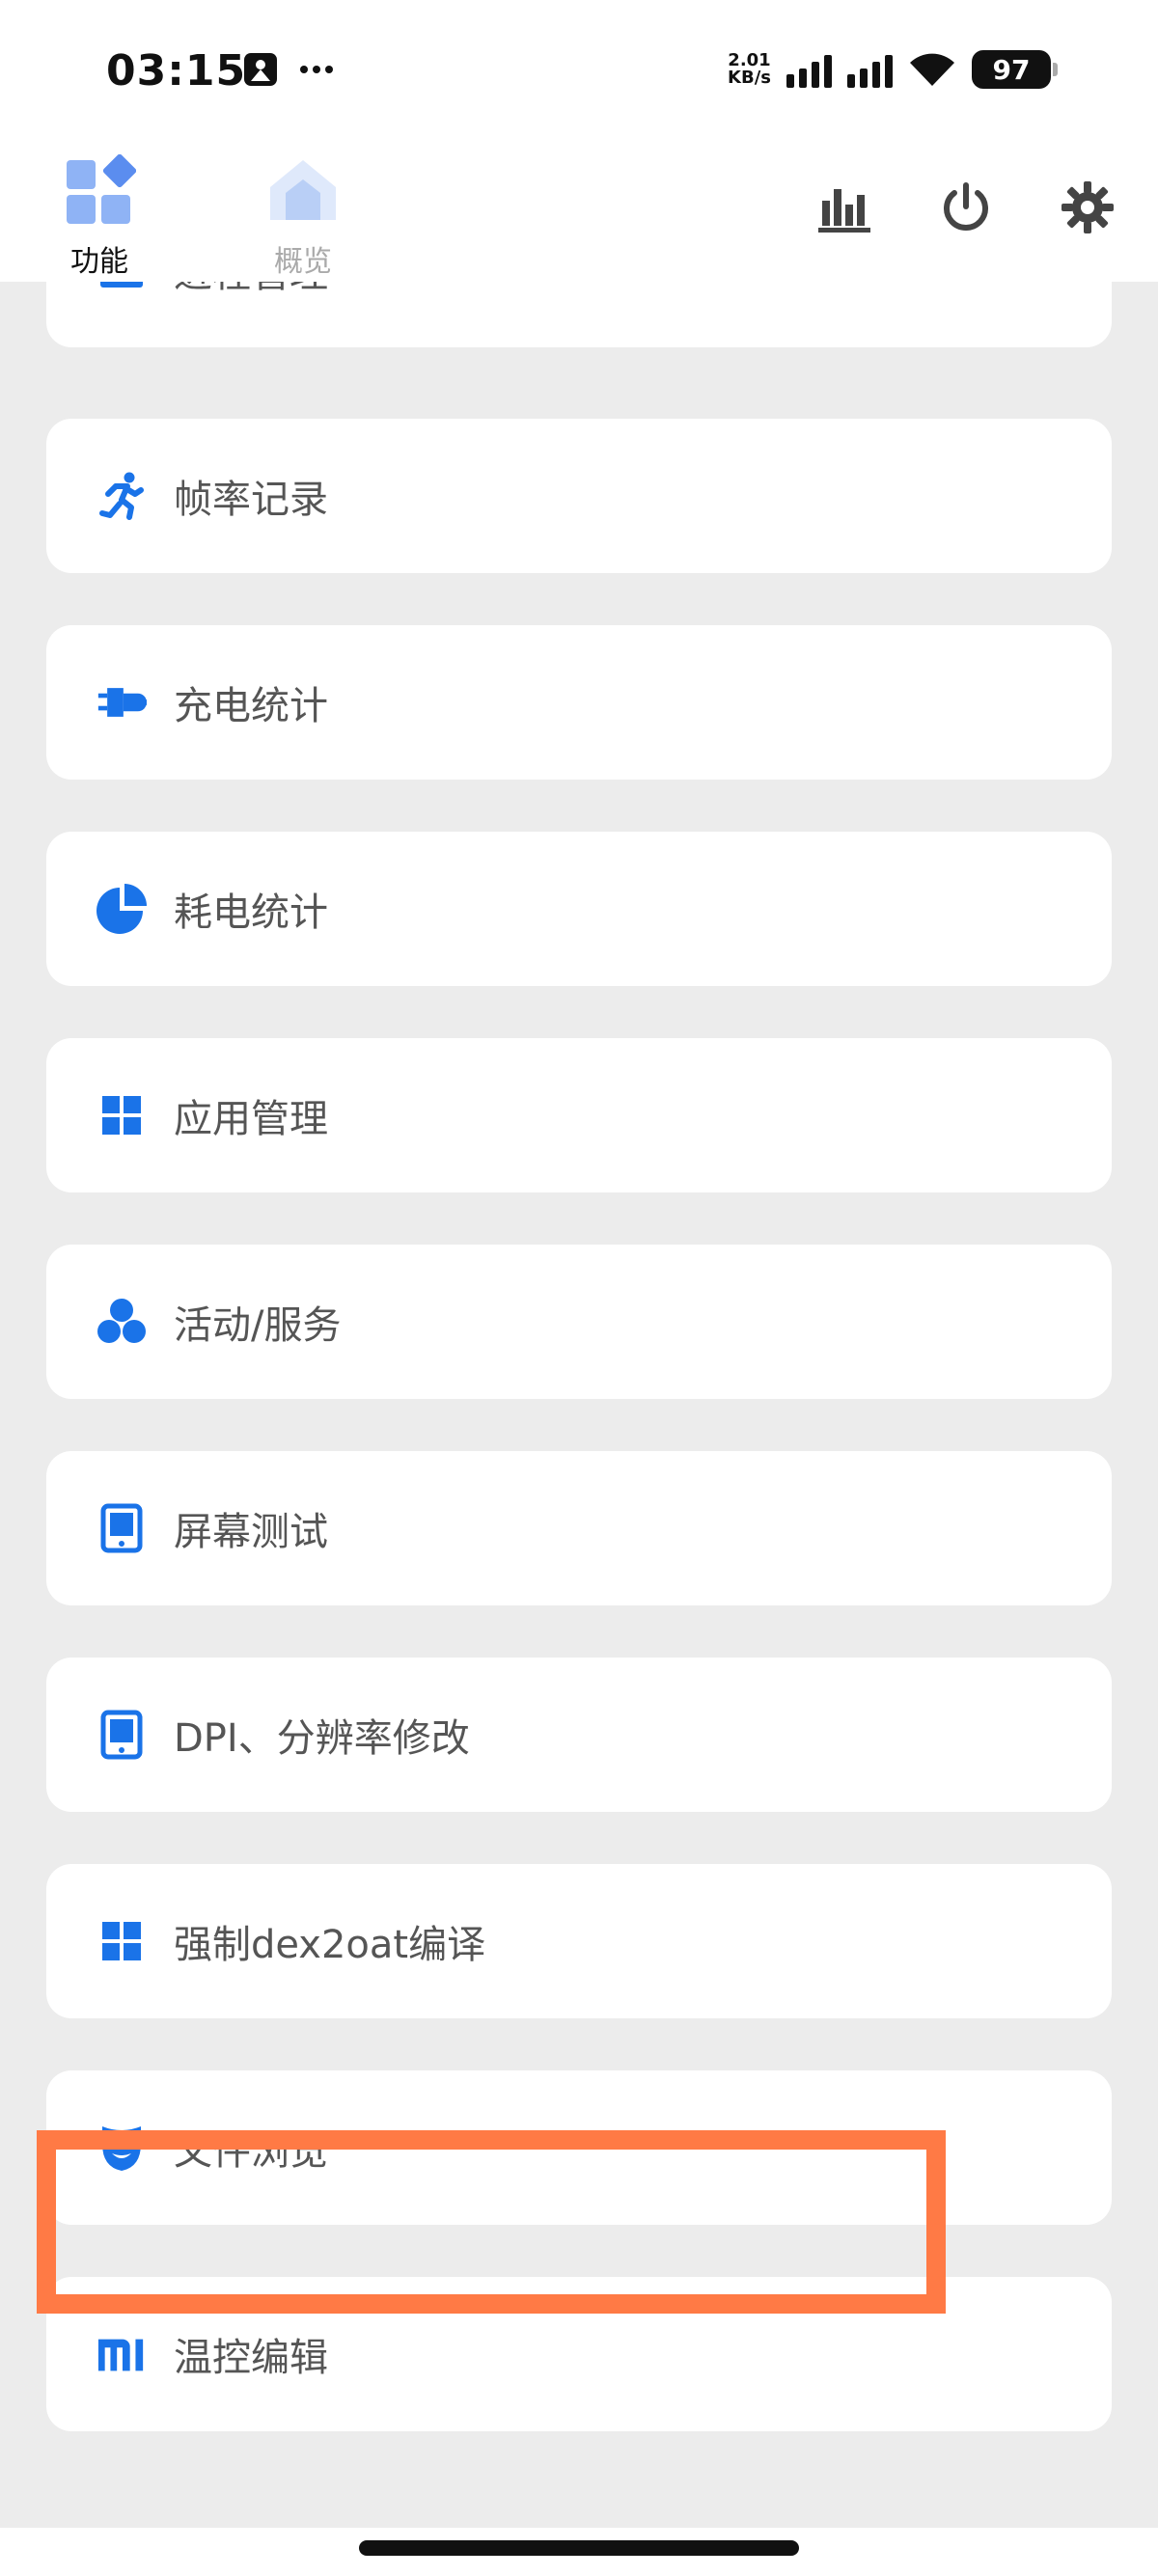 This screenshot has height=2576, width=1158. Describe the element at coordinates (330, 1945) in the screenshot. I see `menu-item-label: 强制dex2oat编译` at that location.